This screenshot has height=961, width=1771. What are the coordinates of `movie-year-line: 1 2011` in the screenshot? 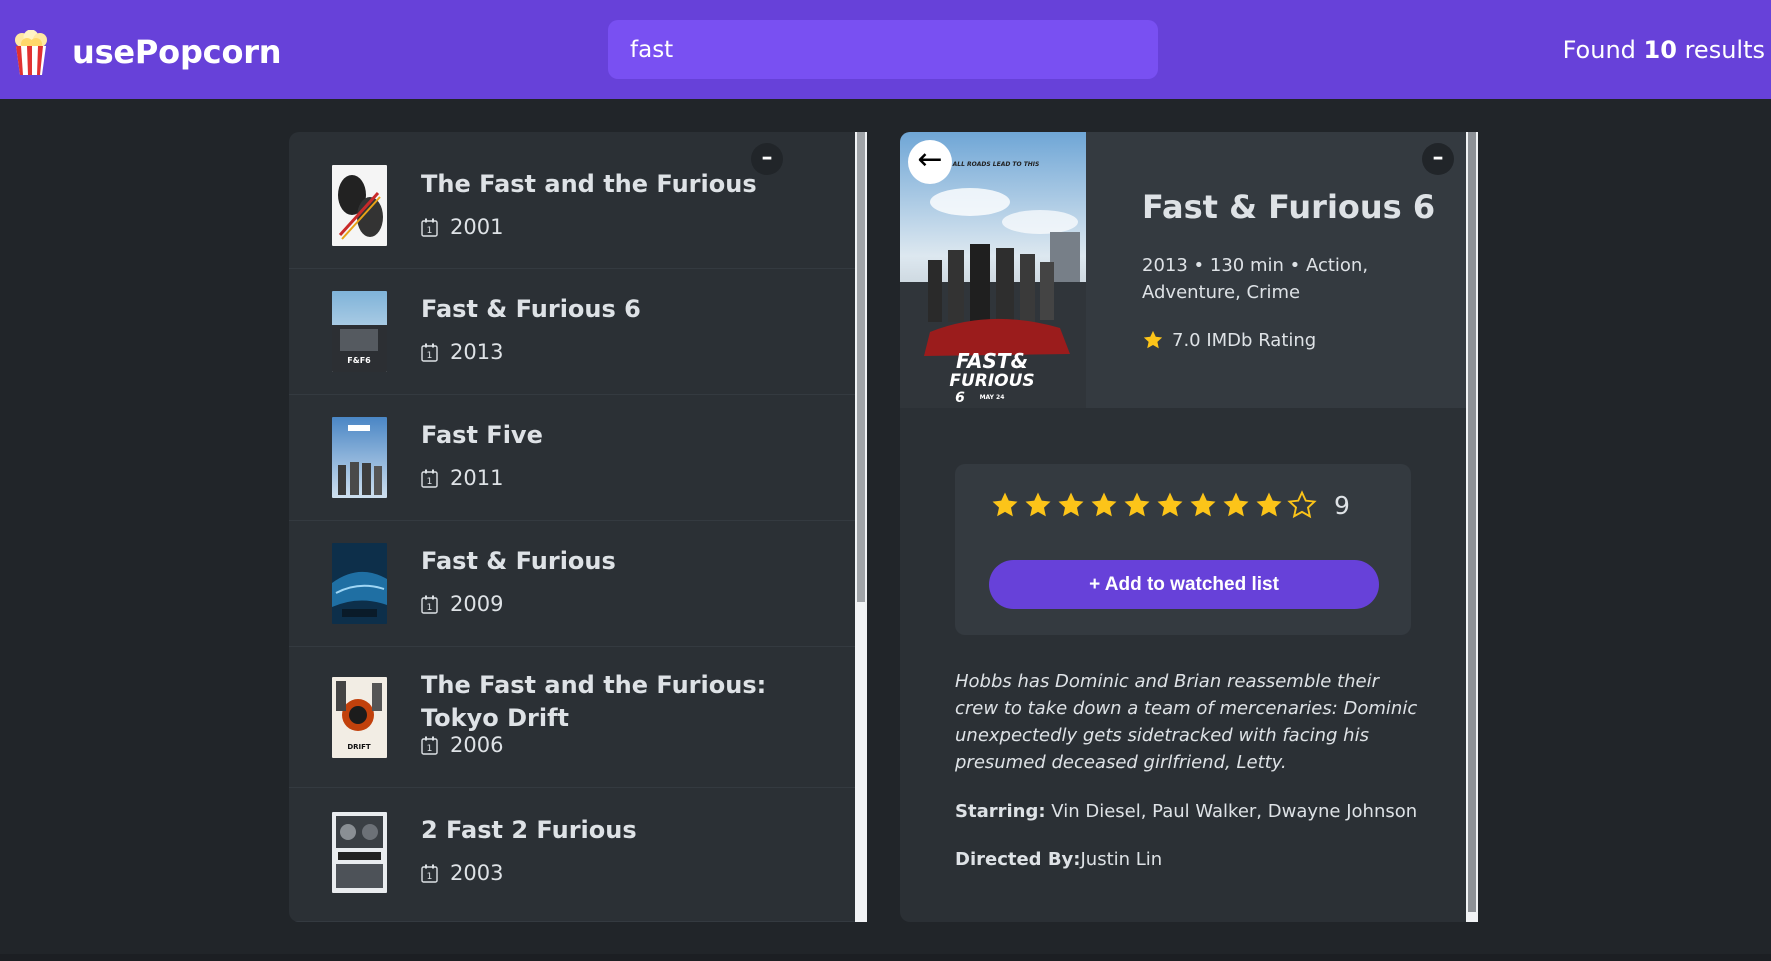 It's located at (462, 478).